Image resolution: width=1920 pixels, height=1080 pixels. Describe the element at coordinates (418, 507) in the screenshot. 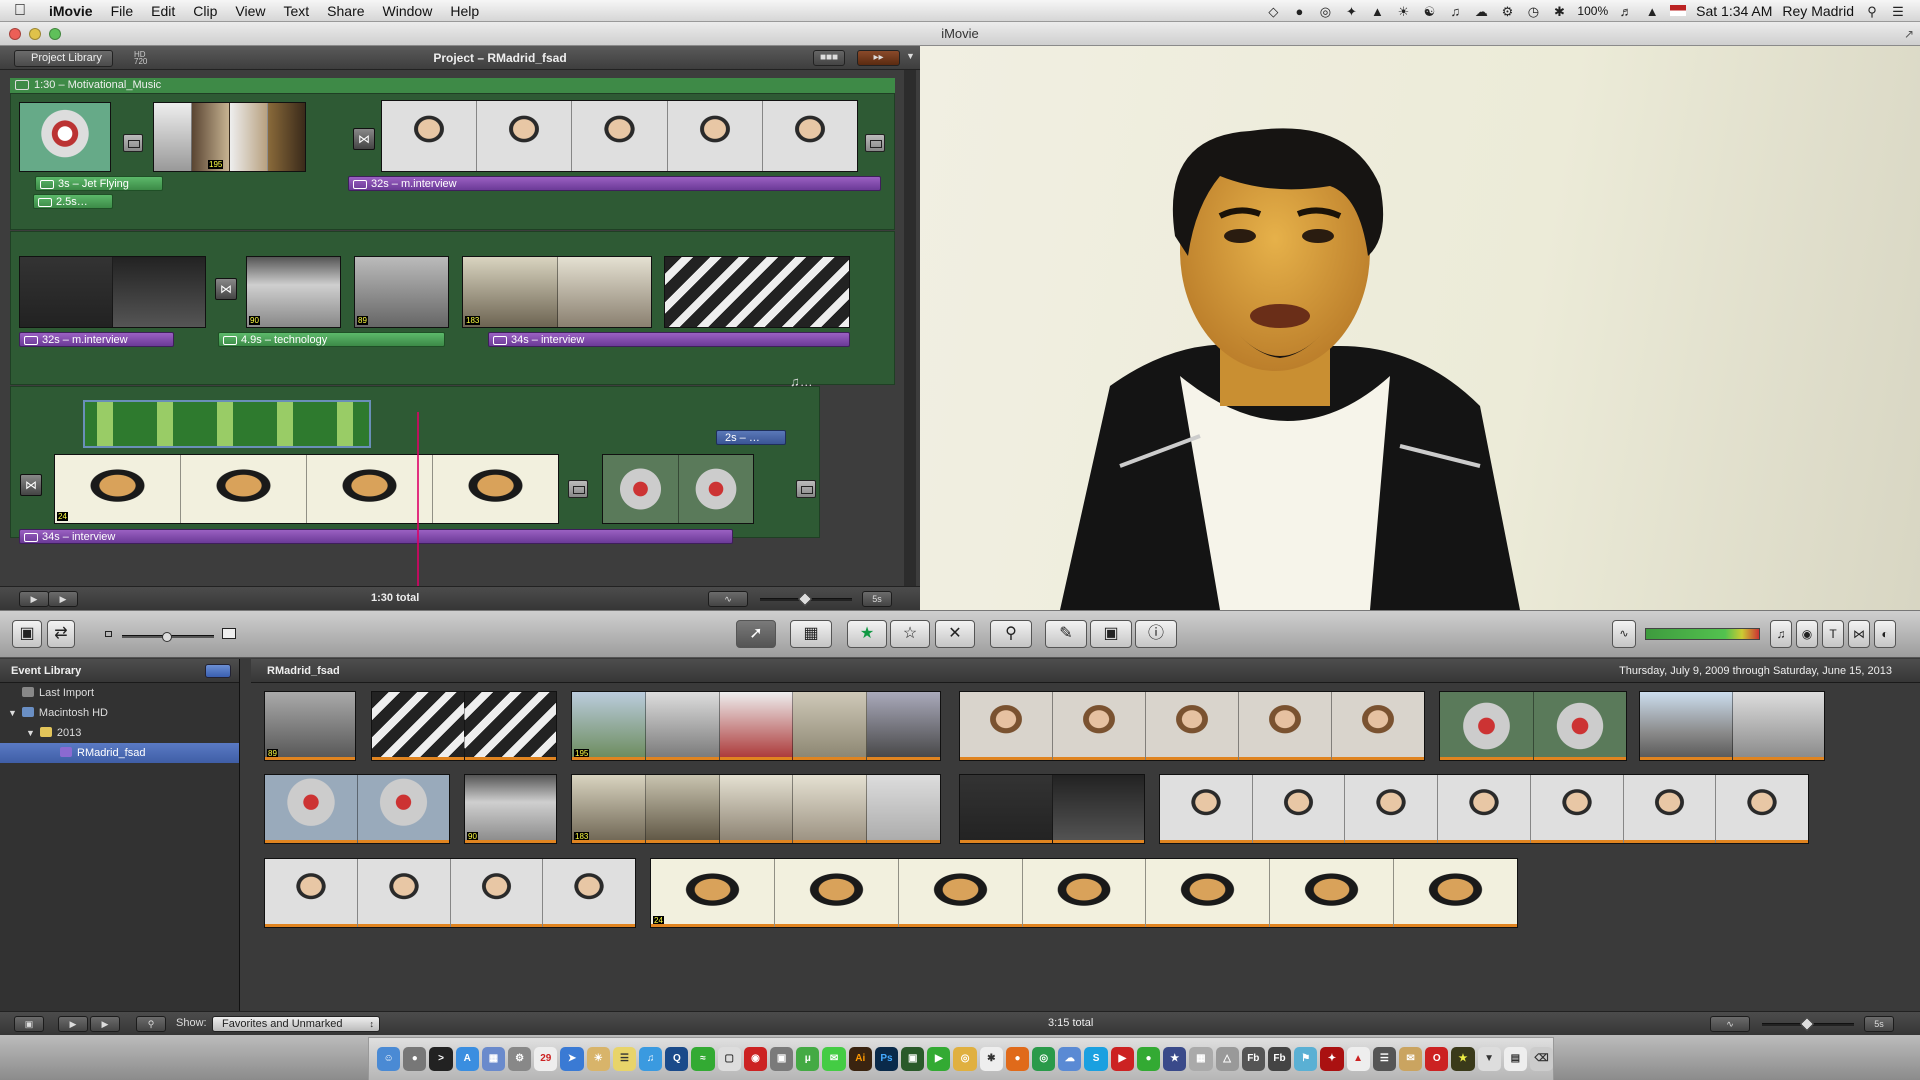

I see `playhead` at that location.